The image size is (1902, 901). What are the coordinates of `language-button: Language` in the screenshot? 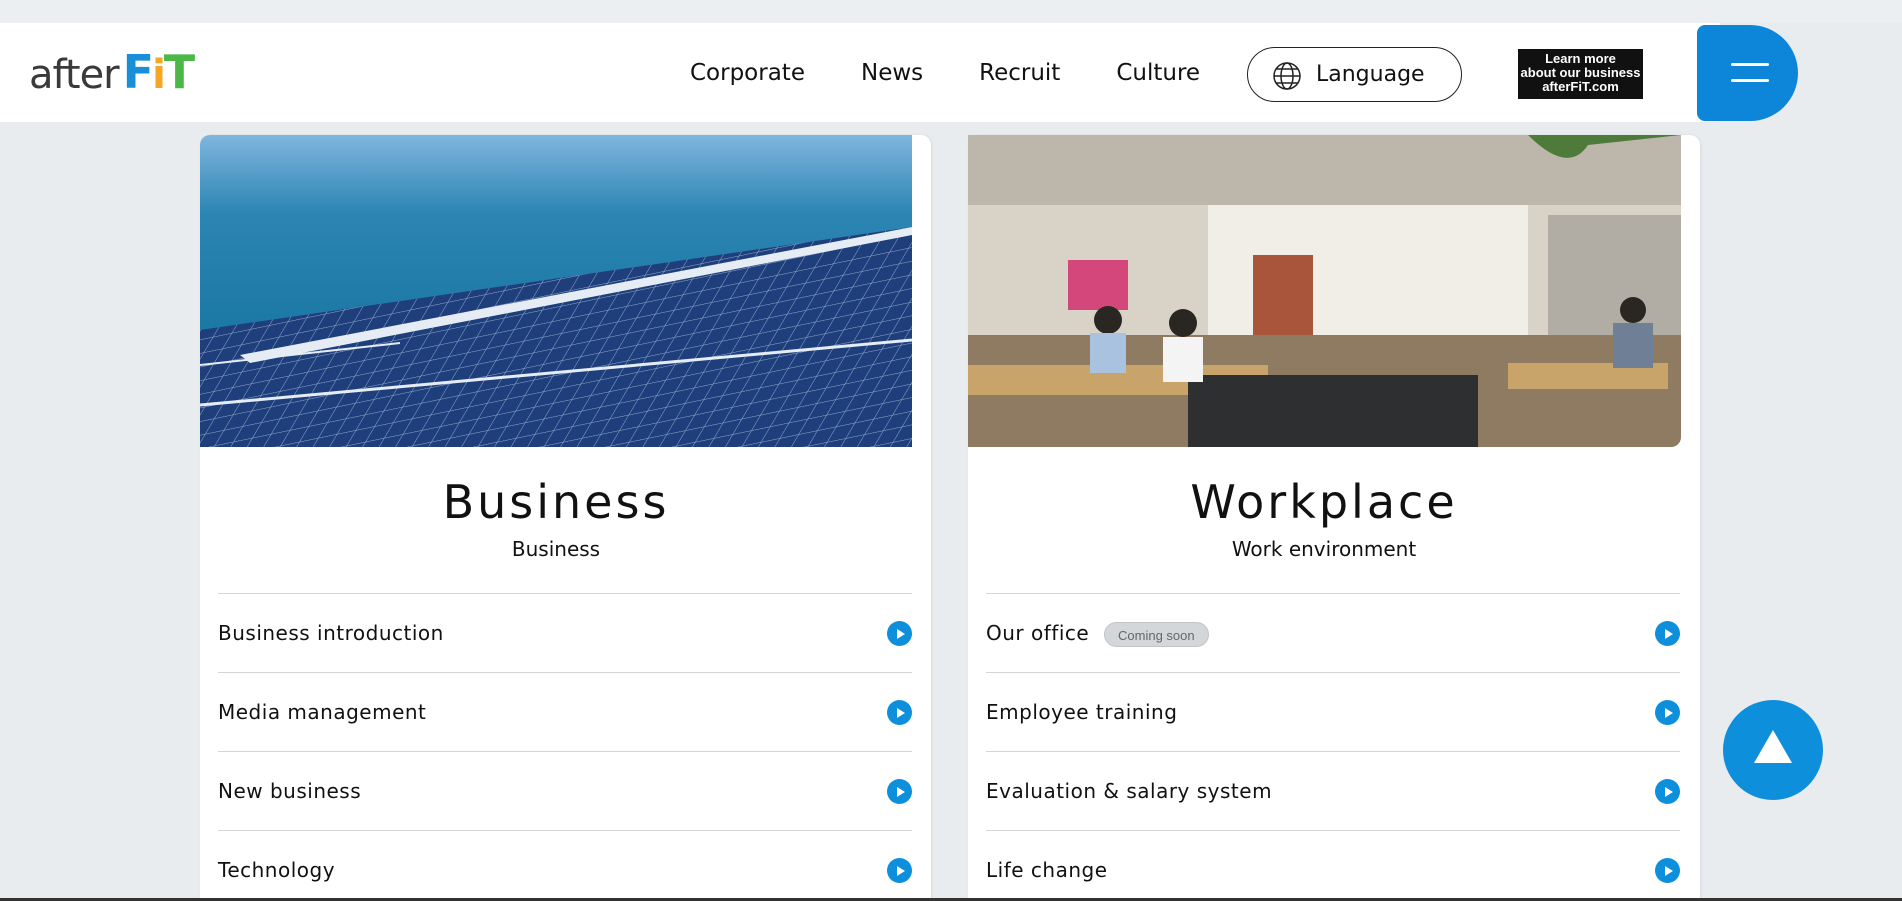 It's located at (1354, 74).